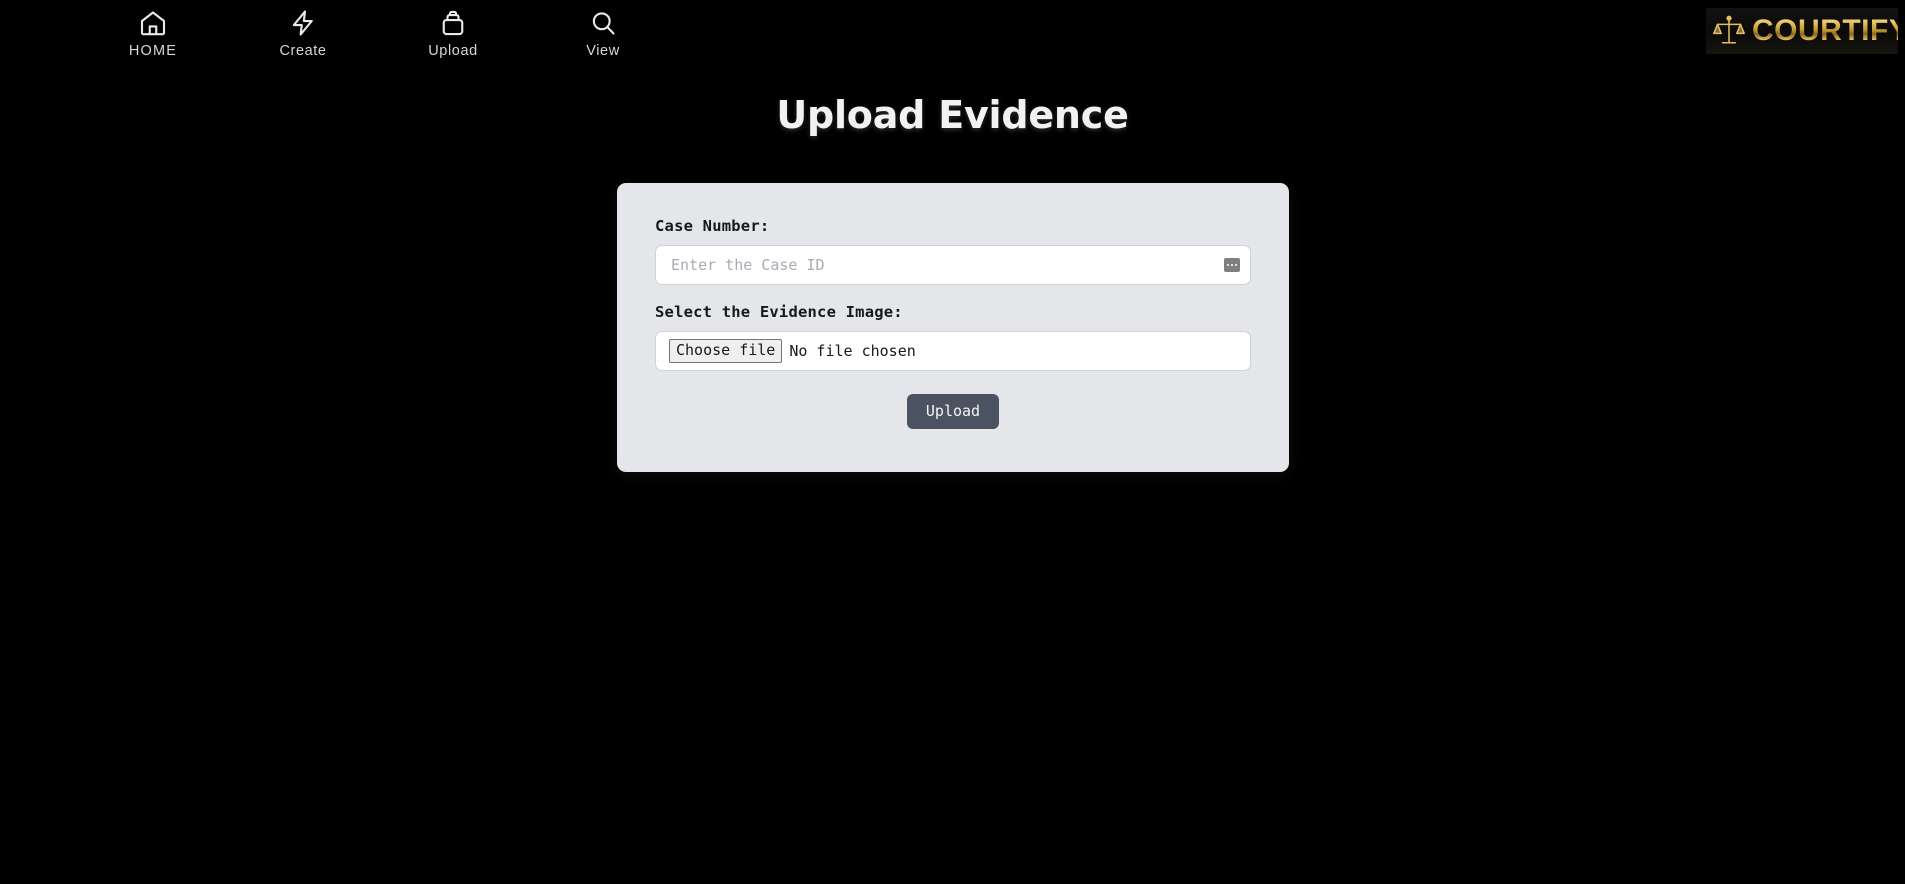  Describe the element at coordinates (779, 312) in the screenshot. I see `evidence-image-label: Select the Evidence Image:` at that location.